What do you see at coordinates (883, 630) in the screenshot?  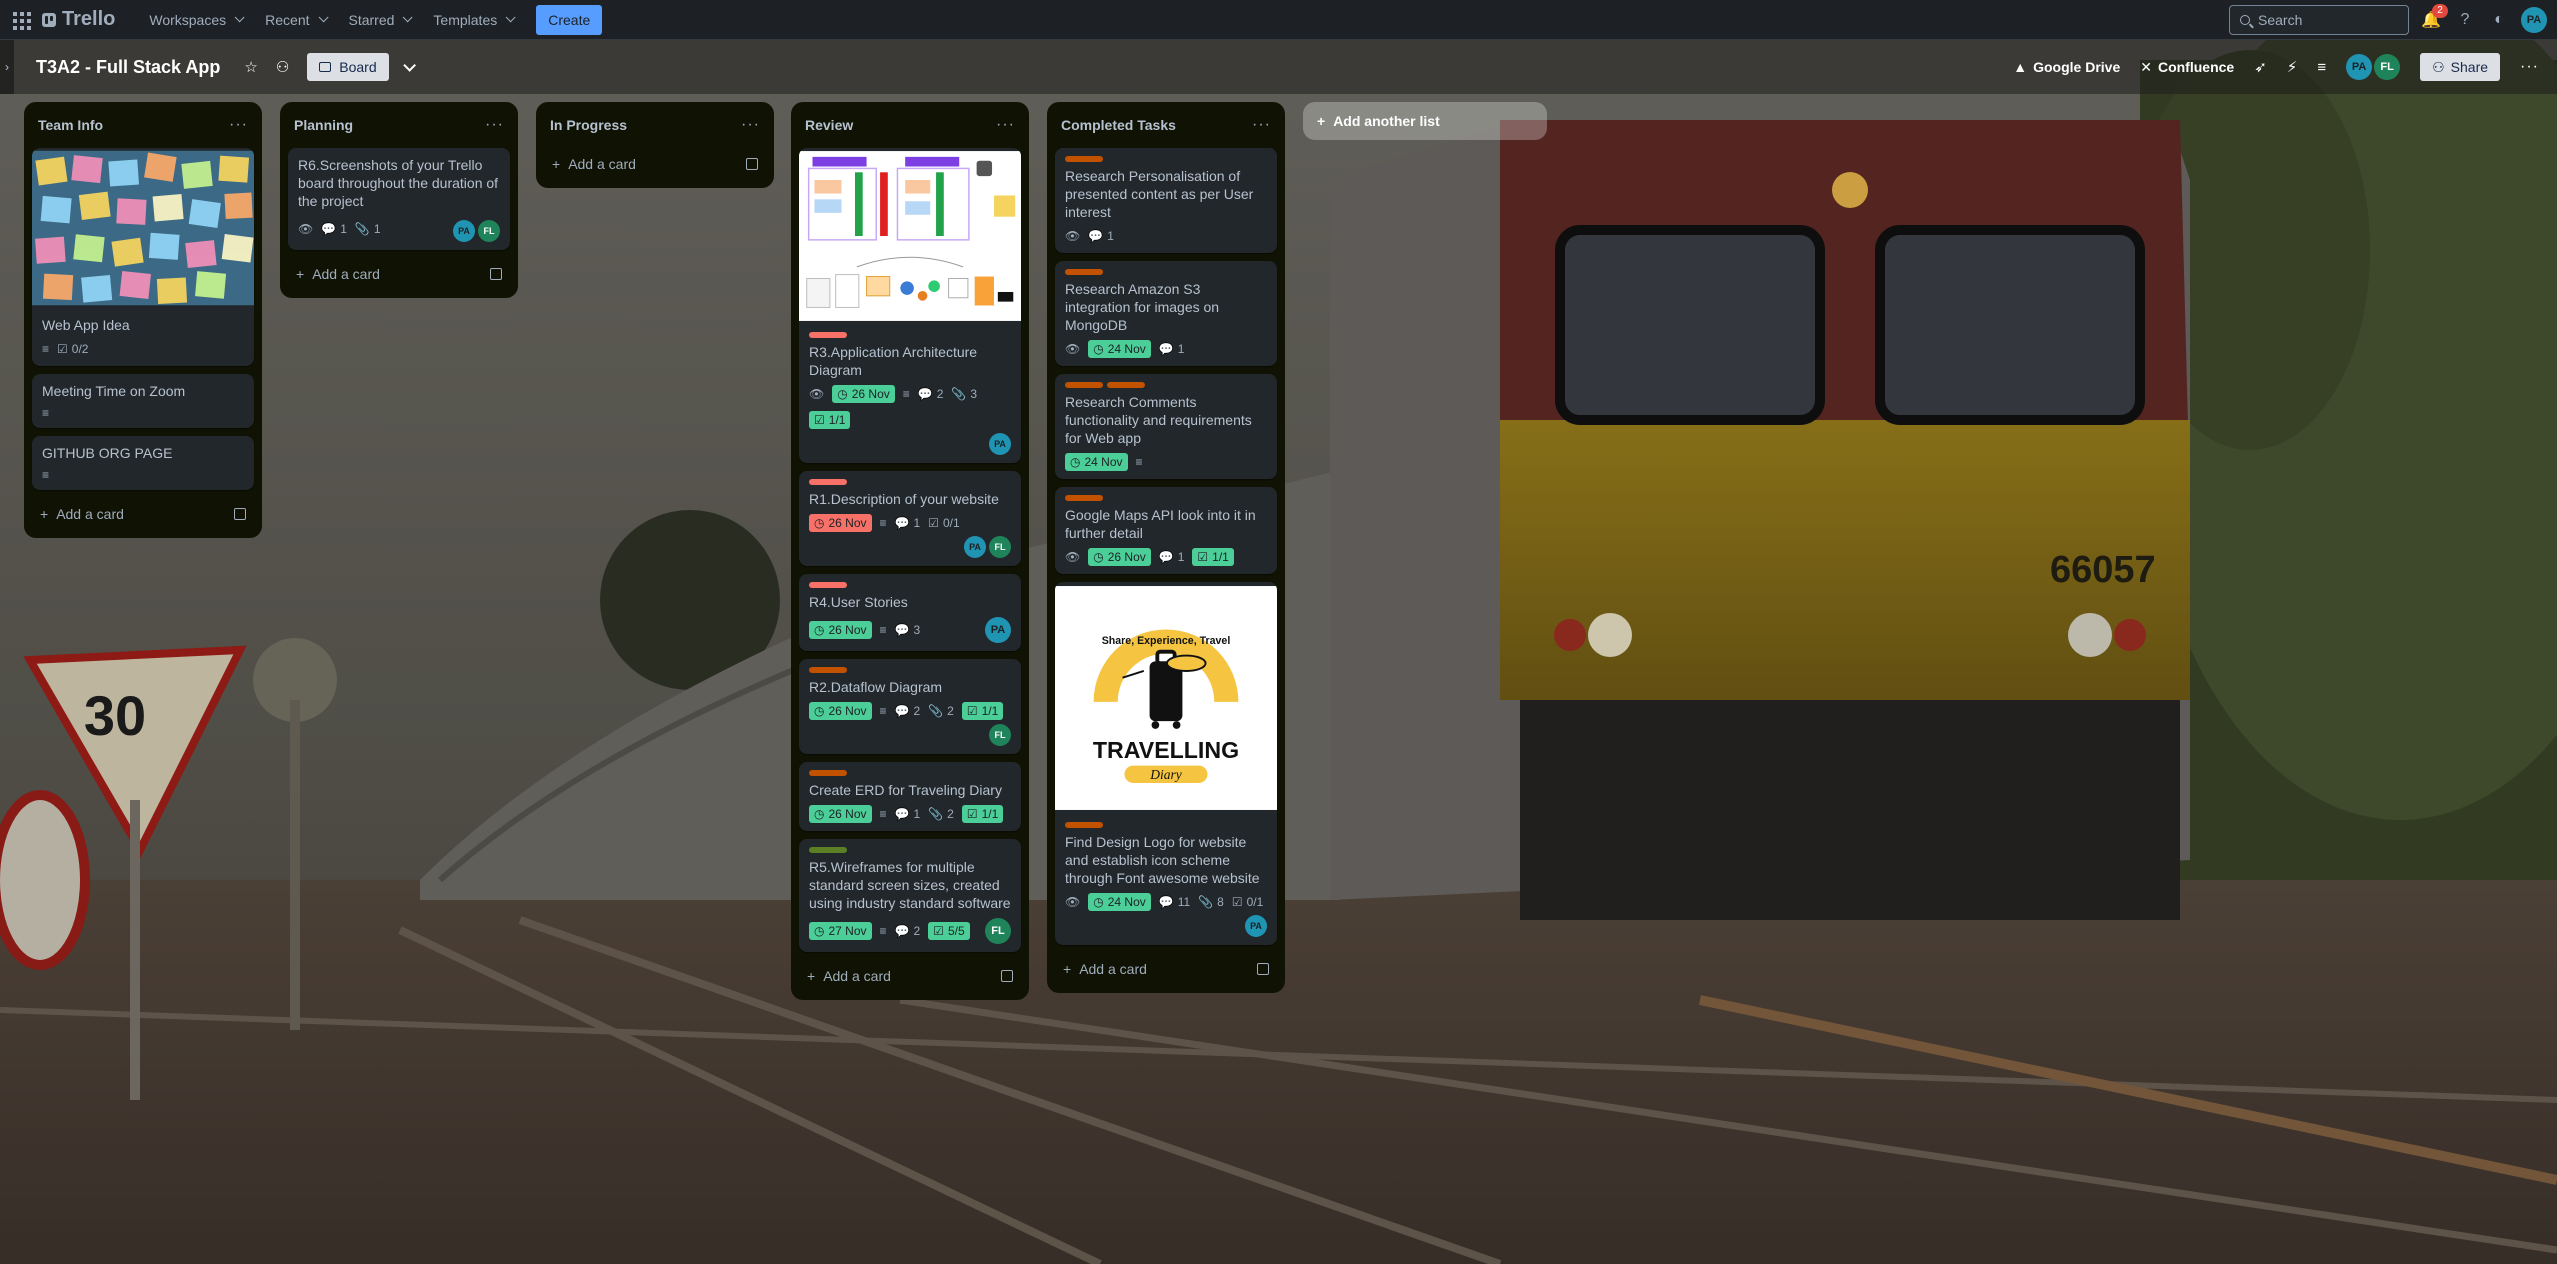 I see `description-icon: ≡` at bounding box center [883, 630].